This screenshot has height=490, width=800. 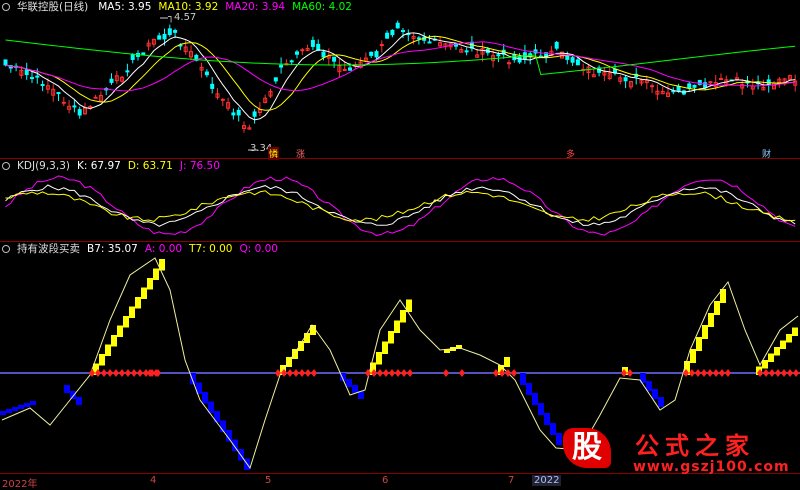 I want to click on high-price-label: ┐4.57, so click(x=182, y=17).